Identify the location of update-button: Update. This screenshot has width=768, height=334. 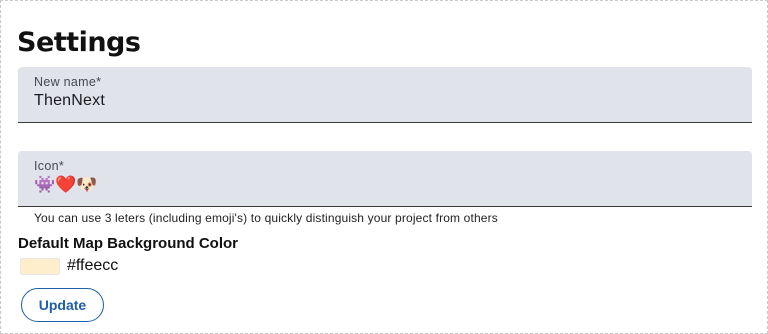
(62, 305).